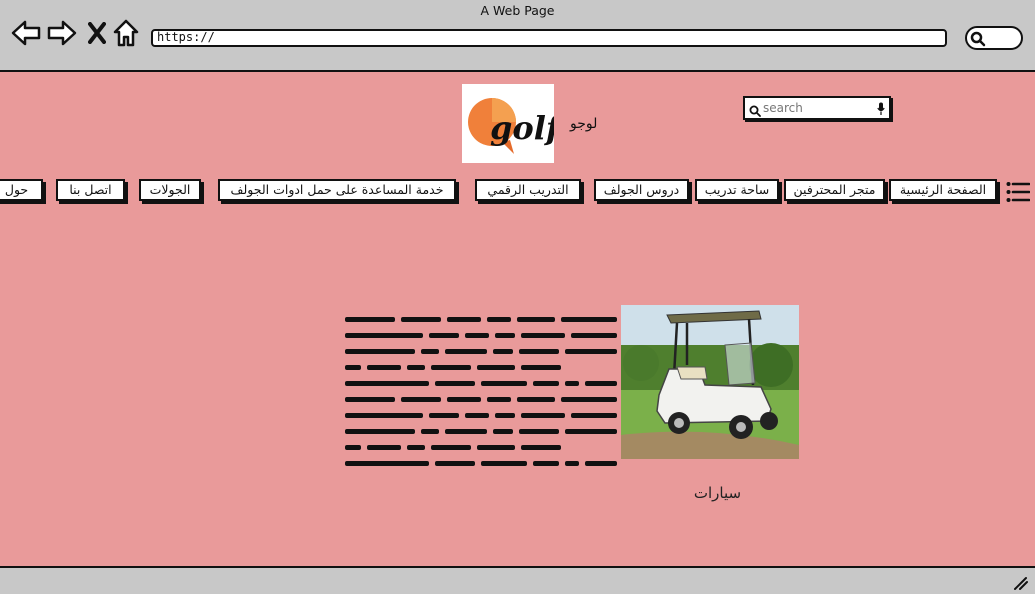 This screenshot has width=1035, height=594. I want to click on nav-item-driving-range: ساحة تدريب, so click(737, 190).